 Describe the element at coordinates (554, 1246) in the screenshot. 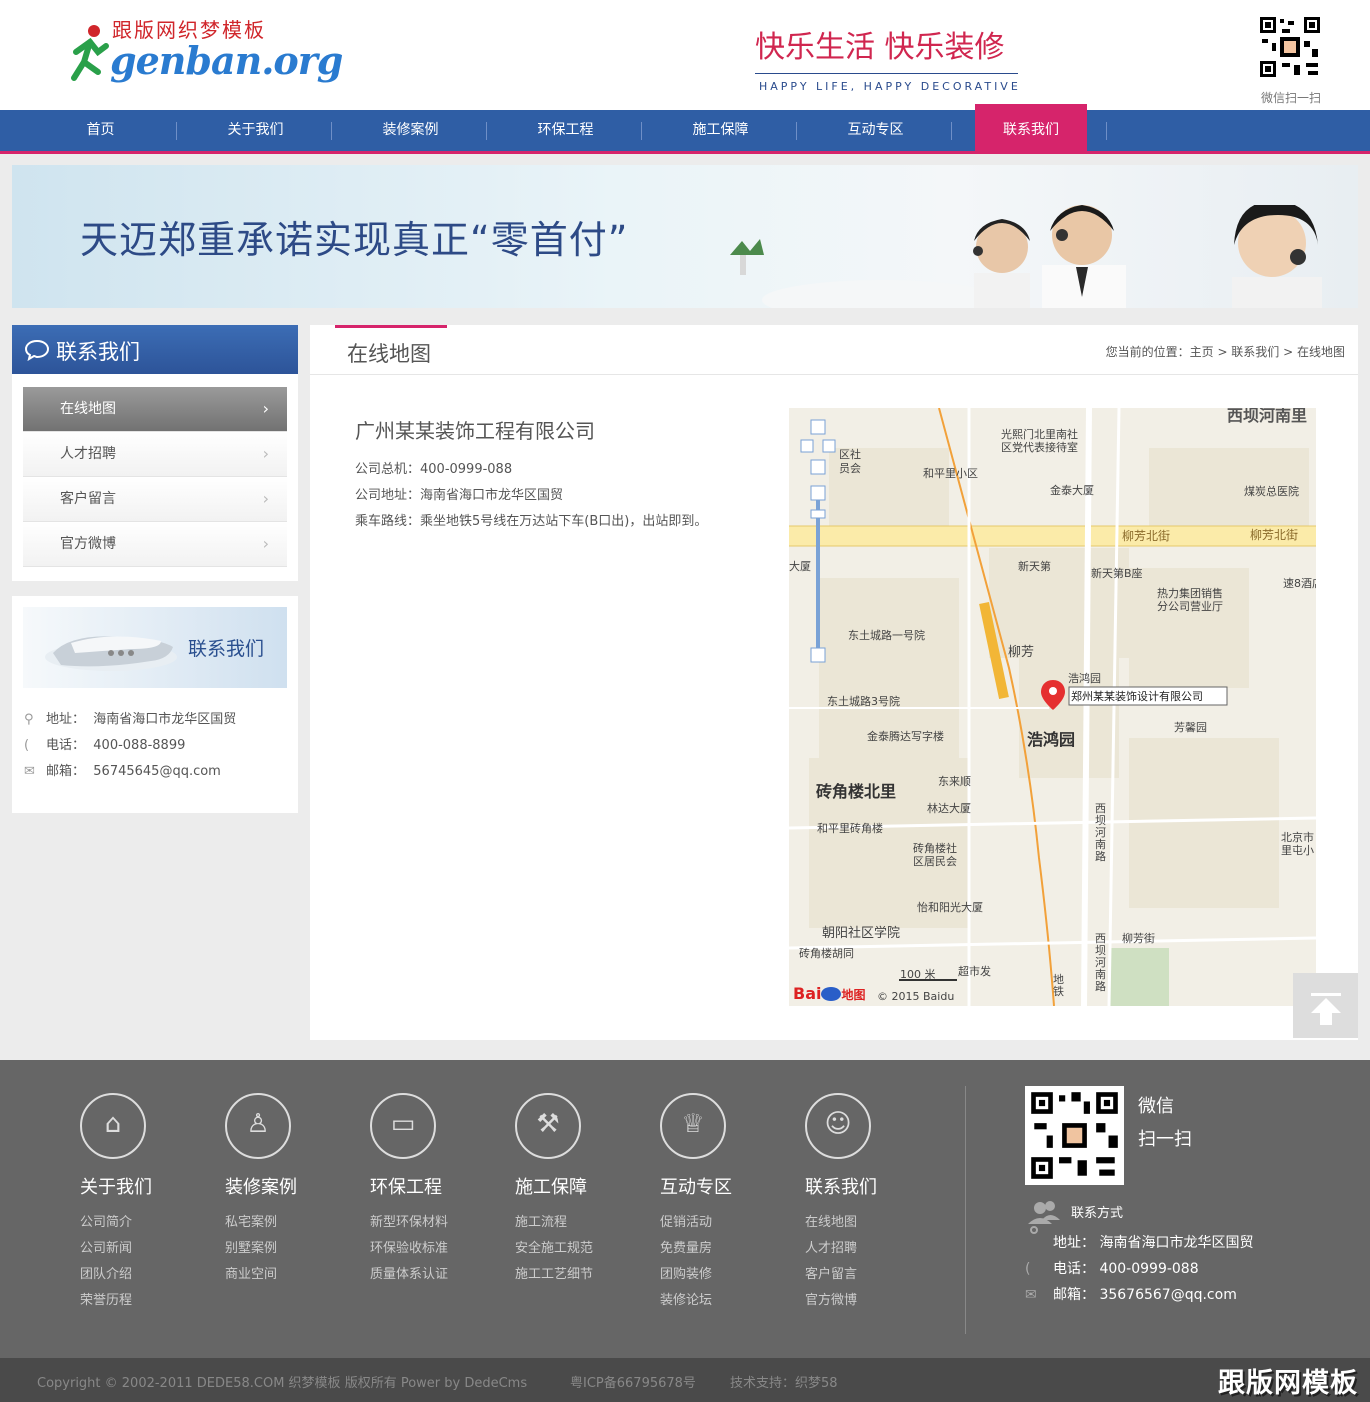

I see `footer-link: 安全施工规范` at that location.